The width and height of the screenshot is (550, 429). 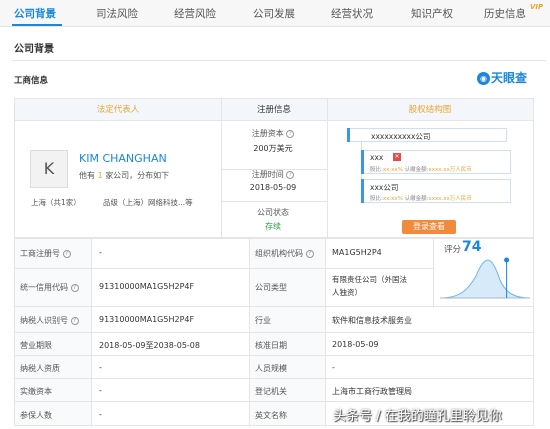 What do you see at coordinates (271, 287) in the screenshot?
I see `company-type-label: 公司类型` at bounding box center [271, 287].